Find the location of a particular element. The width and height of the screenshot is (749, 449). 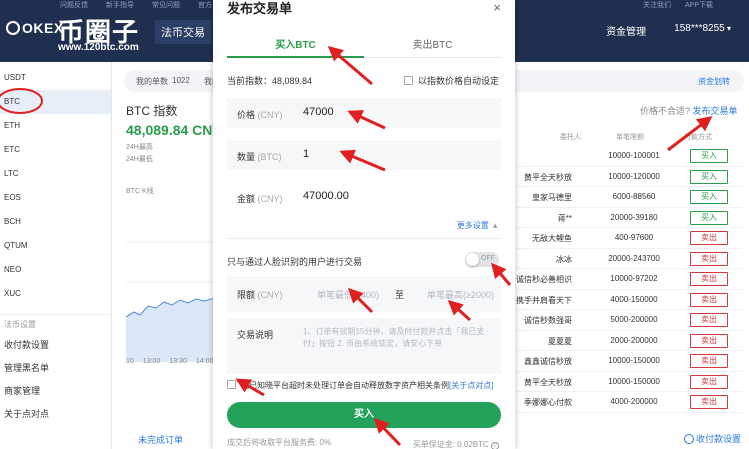

trader-name: 季娜娜心付款 is located at coordinates (544, 402).